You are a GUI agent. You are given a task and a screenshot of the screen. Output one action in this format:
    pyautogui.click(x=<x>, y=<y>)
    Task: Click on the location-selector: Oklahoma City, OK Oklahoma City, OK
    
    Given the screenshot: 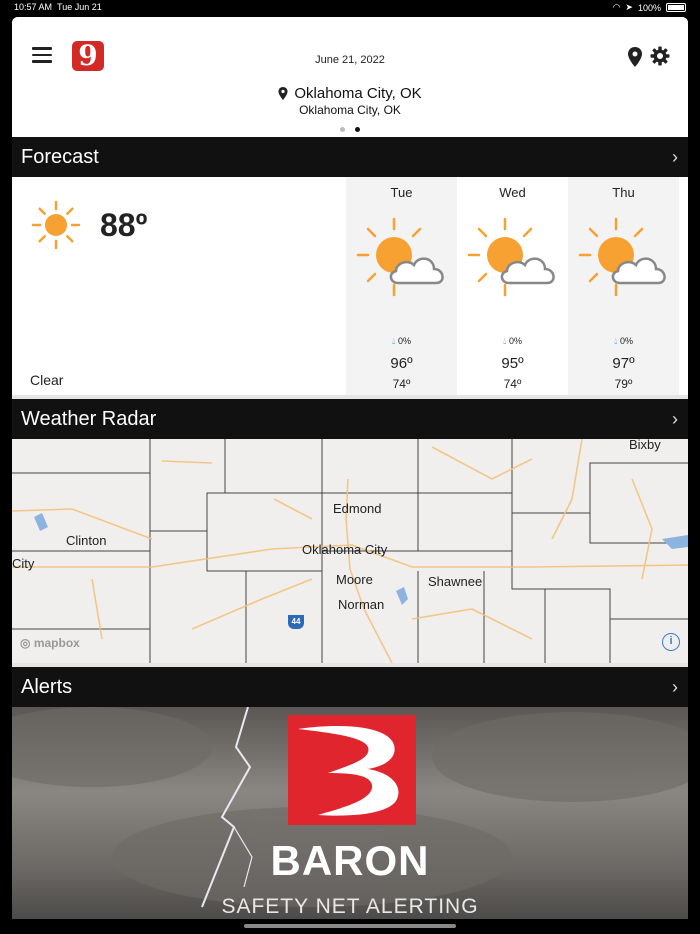 What is the action you would take?
    pyautogui.click(x=350, y=101)
    